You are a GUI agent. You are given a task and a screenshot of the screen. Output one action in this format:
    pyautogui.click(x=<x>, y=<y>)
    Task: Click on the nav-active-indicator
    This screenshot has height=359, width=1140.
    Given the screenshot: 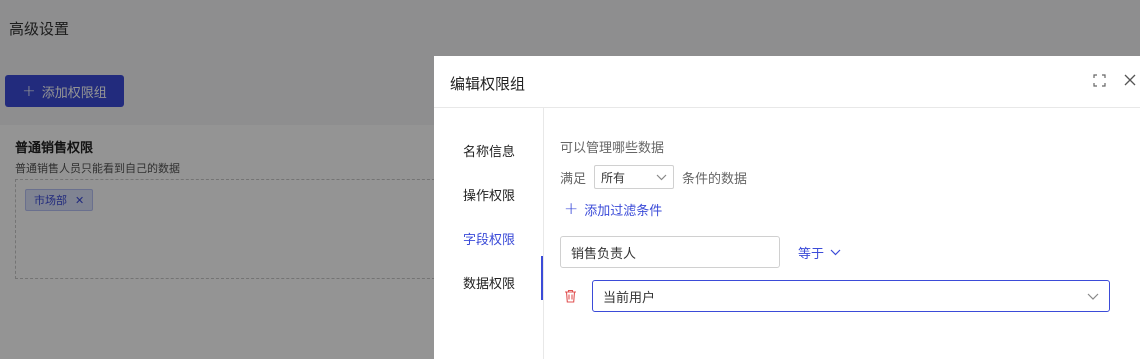 What is the action you would take?
    pyautogui.click(x=542, y=278)
    